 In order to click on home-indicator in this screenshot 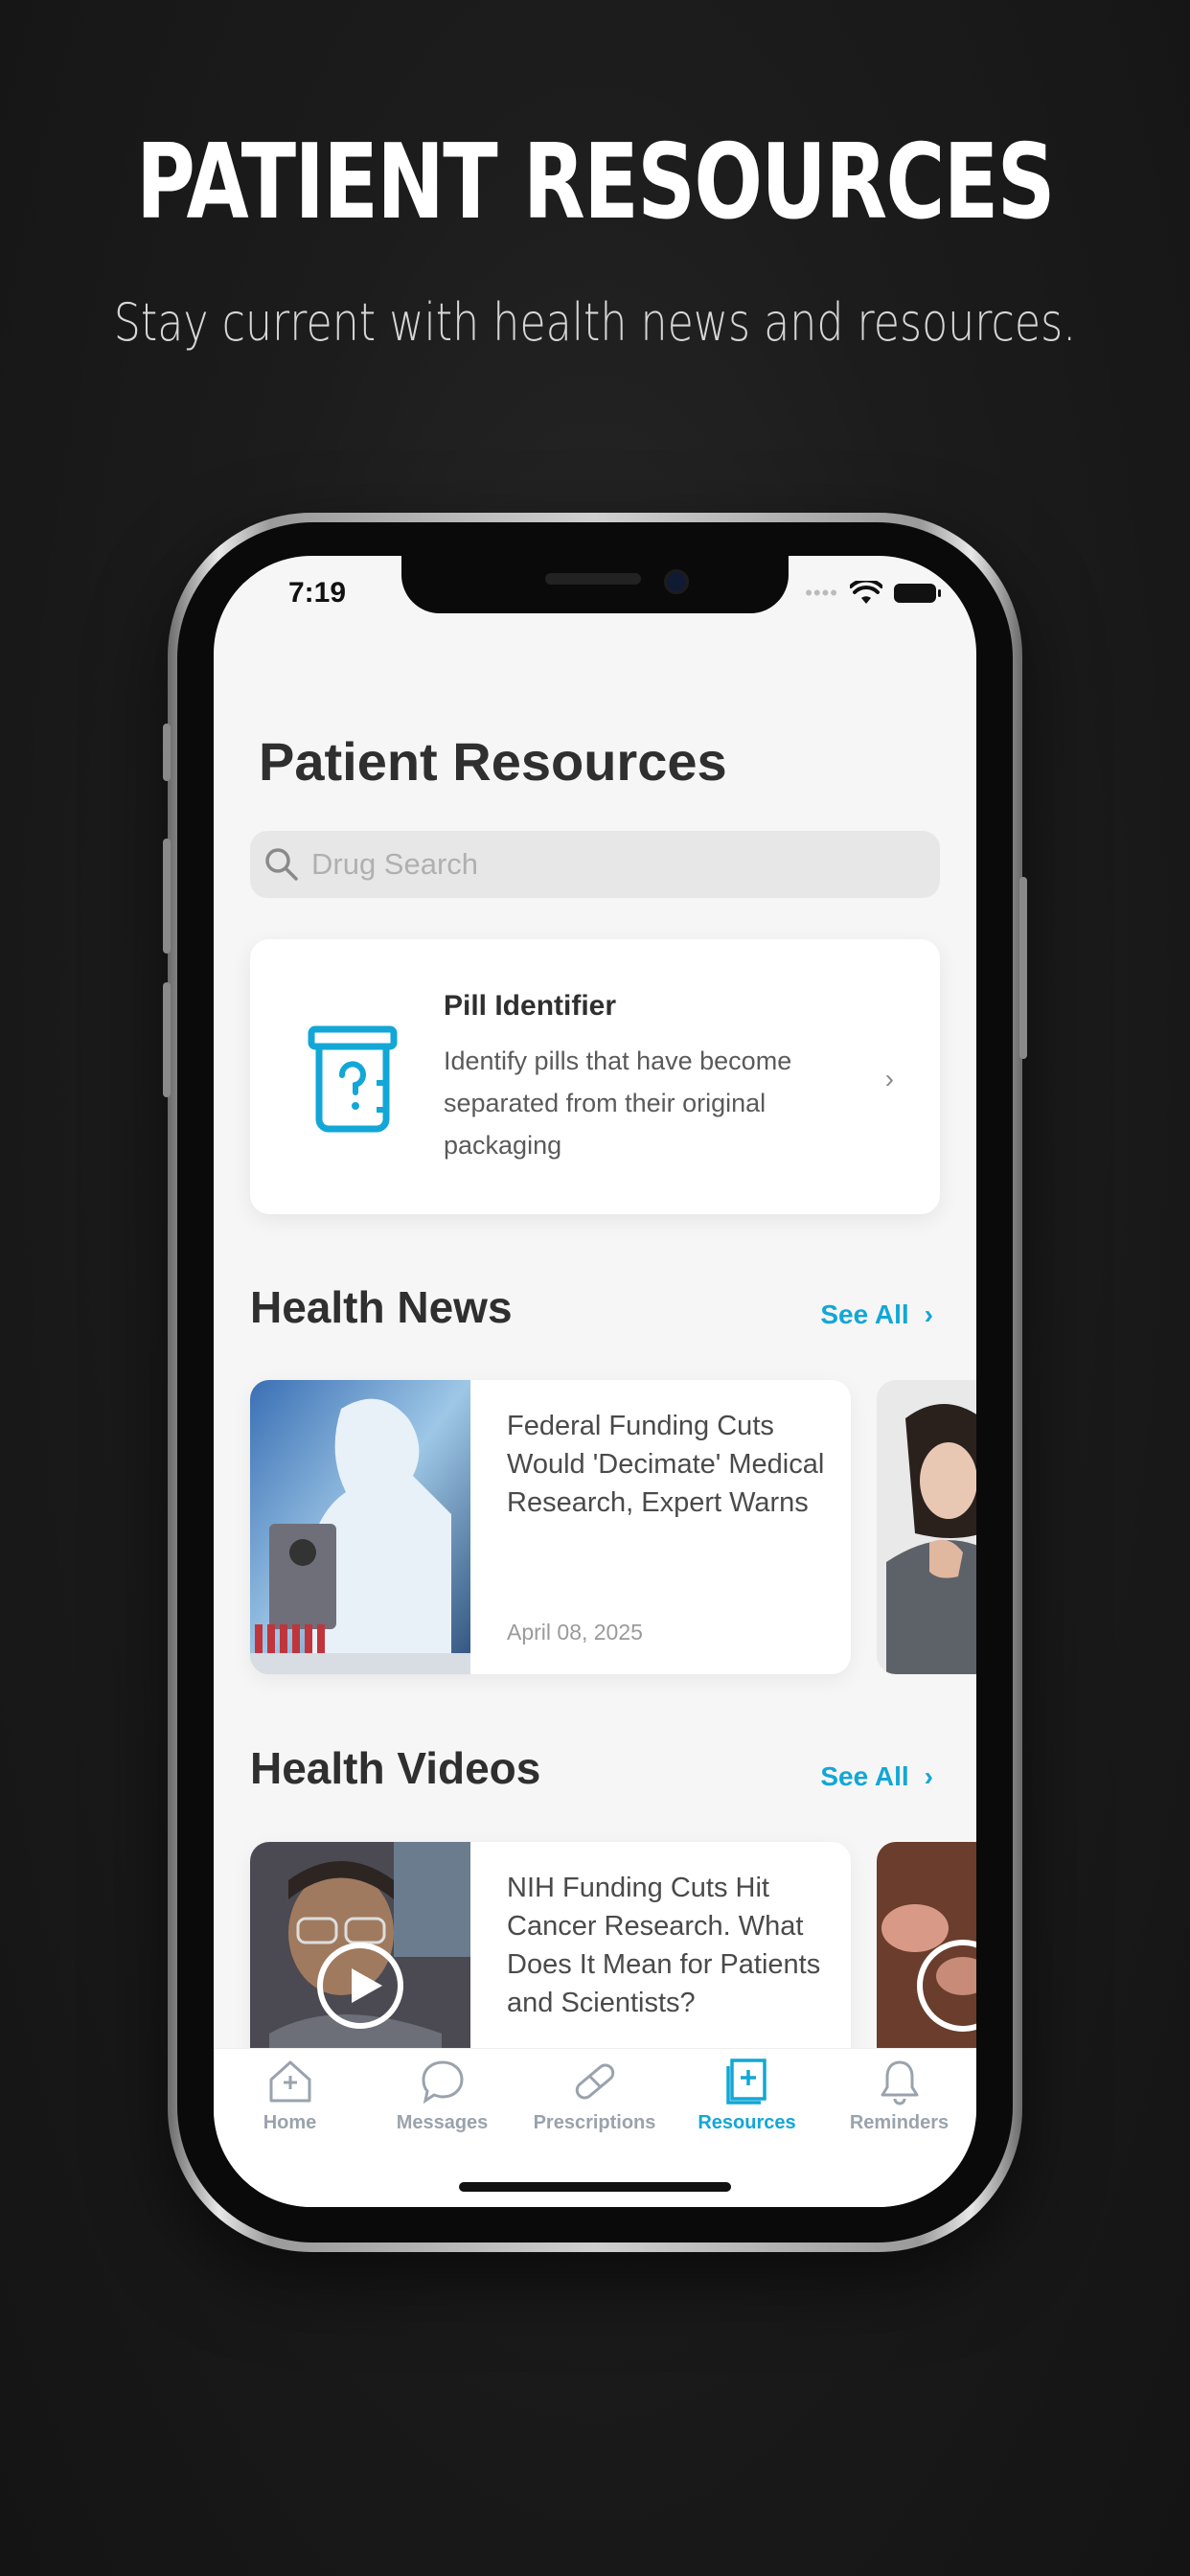, I will do `click(595, 2187)`.